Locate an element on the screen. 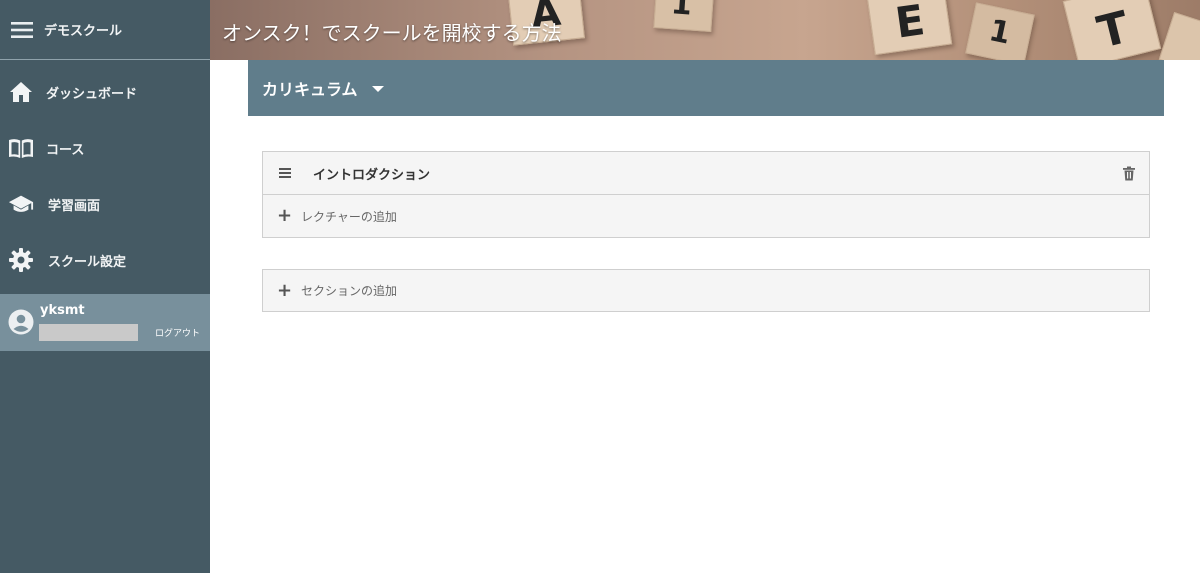 The height and width of the screenshot is (573, 1200). sidebar-item-dashboard: ダッシュボード is located at coordinates (105, 92).